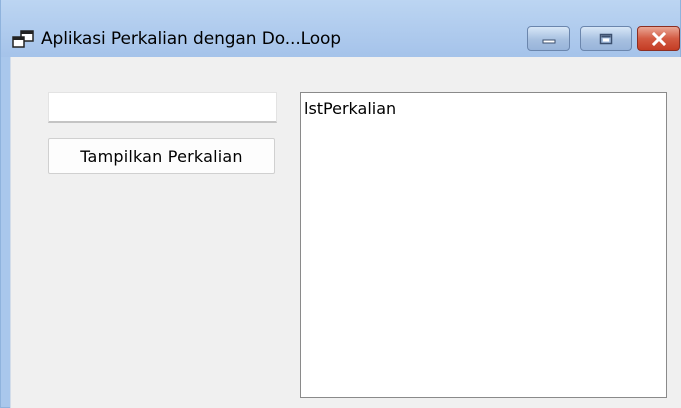 The image size is (681, 408). I want to click on close-icon, so click(658, 38).